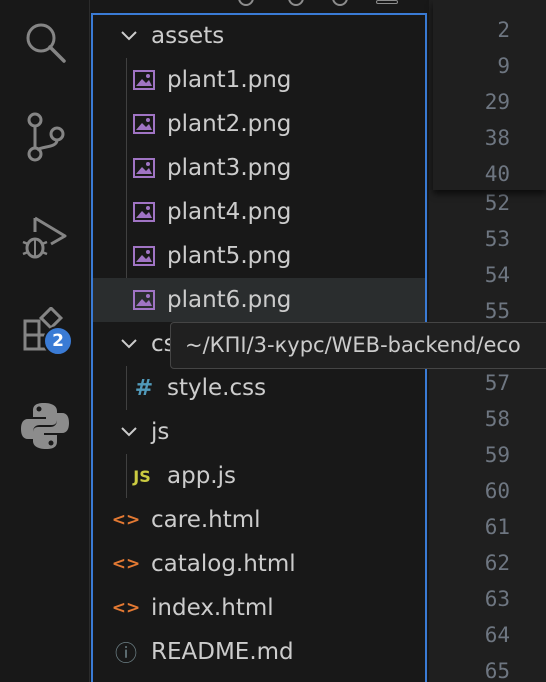 This screenshot has width=546, height=682. I want to click on file-label: style.css, so click(217, 388).